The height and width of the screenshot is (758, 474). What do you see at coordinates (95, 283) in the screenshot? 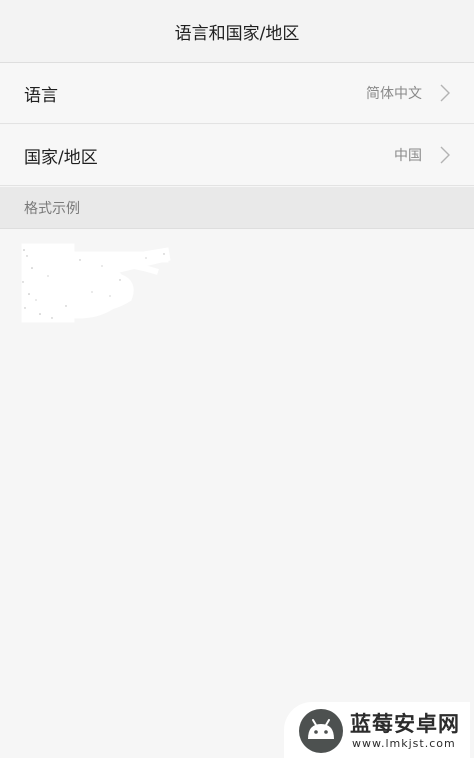
I see `redacted-format-example` at bounding box center [95, 283].